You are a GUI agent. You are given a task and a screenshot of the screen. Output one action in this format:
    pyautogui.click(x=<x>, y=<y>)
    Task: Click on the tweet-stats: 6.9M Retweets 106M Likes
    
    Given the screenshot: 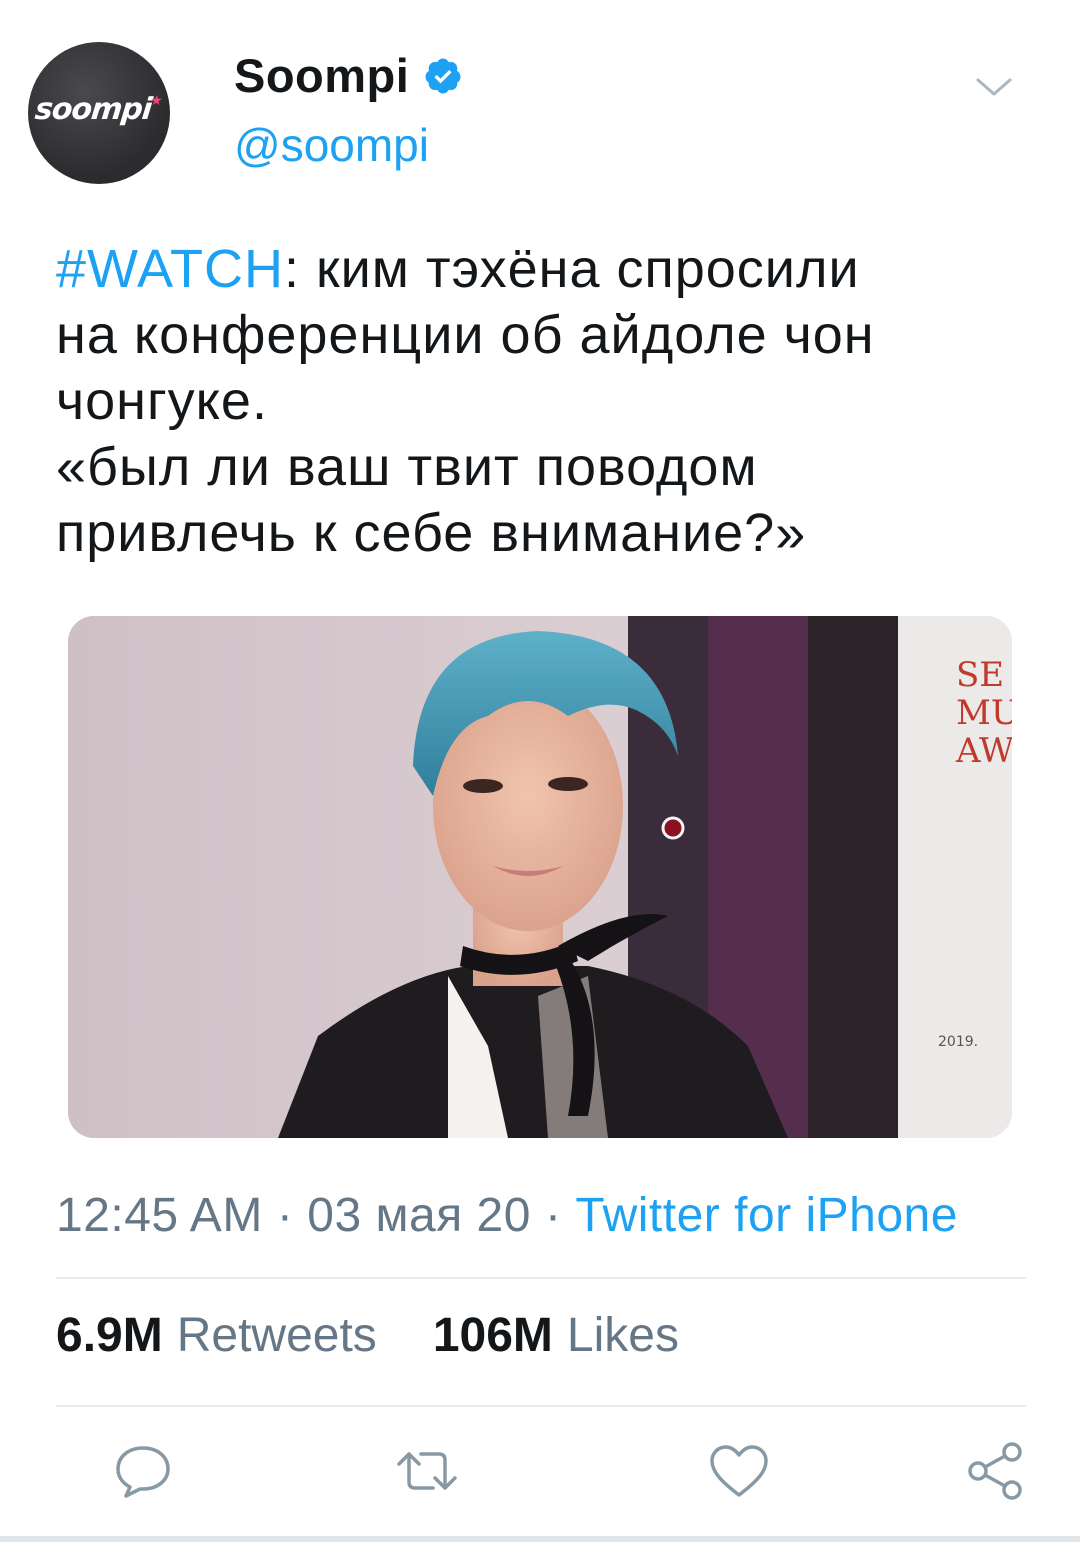 What is the action you would take?
    pyautogui.click(x=367, y=1335)
    